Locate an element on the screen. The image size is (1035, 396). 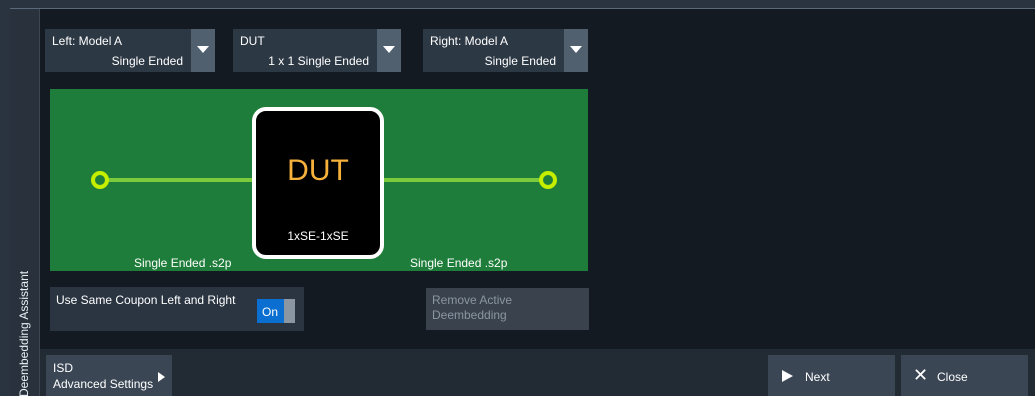
right-port-icon is located at coordinates (548, 180).